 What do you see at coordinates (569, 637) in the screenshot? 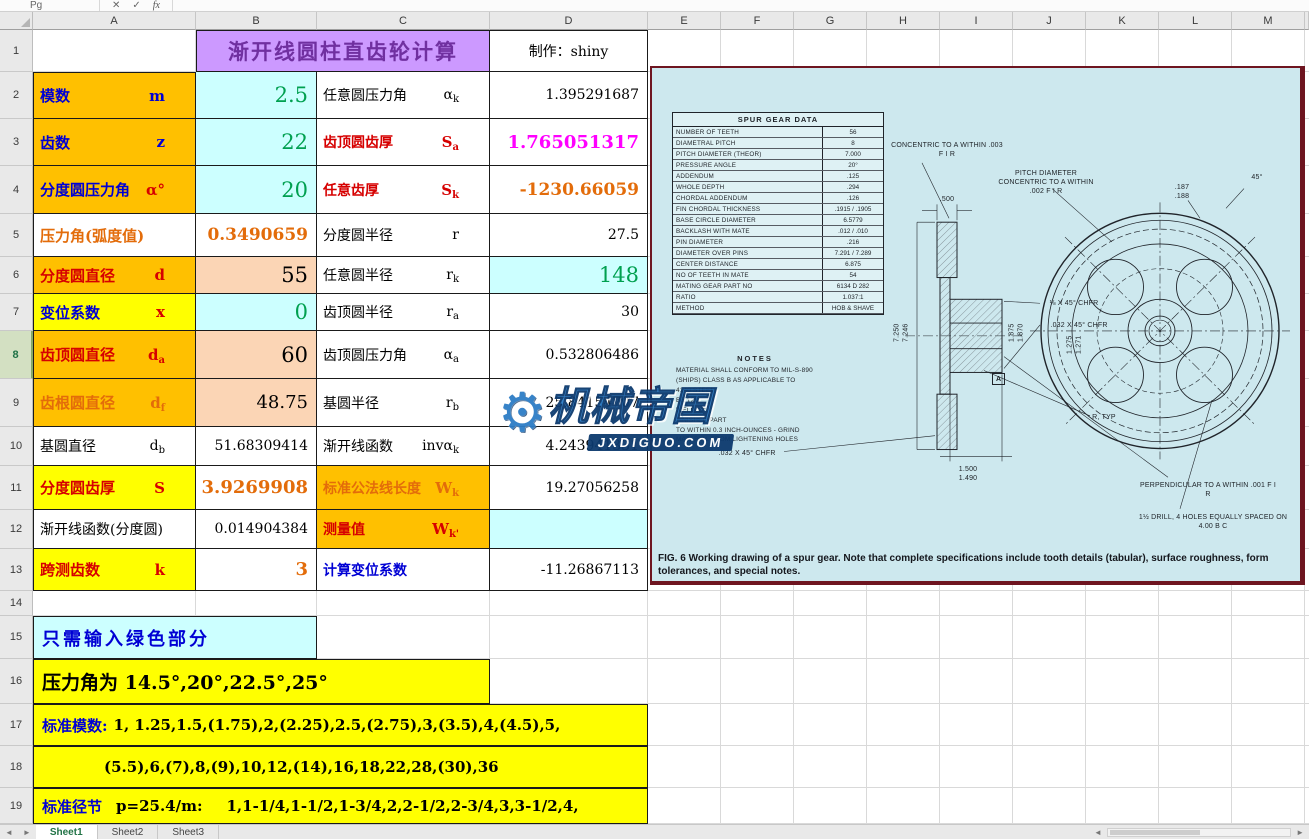
I see `cell-d15` at bounding box center [569, 637].